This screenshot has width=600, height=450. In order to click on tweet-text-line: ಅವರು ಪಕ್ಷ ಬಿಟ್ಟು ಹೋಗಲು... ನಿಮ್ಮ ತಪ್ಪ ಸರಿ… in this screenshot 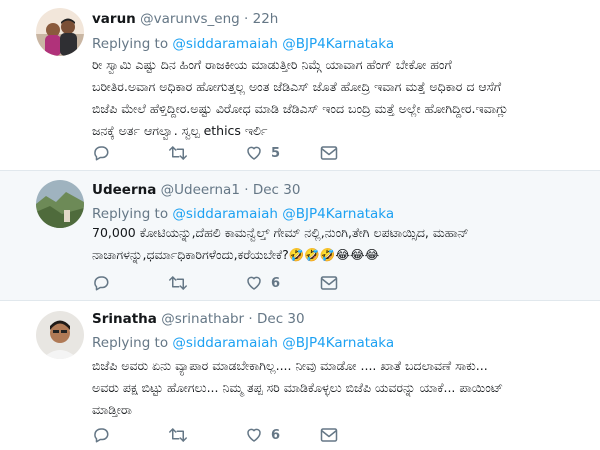, I will do `click(297, 387)`.